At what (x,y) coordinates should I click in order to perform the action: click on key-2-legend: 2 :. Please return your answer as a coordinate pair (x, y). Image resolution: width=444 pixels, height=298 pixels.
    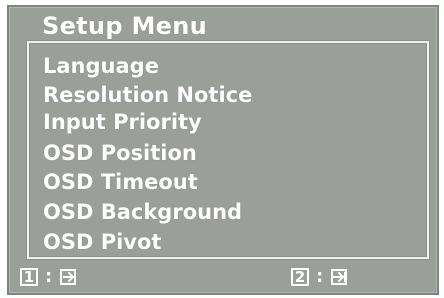
    Looking at the image, I should click on (319, 277).